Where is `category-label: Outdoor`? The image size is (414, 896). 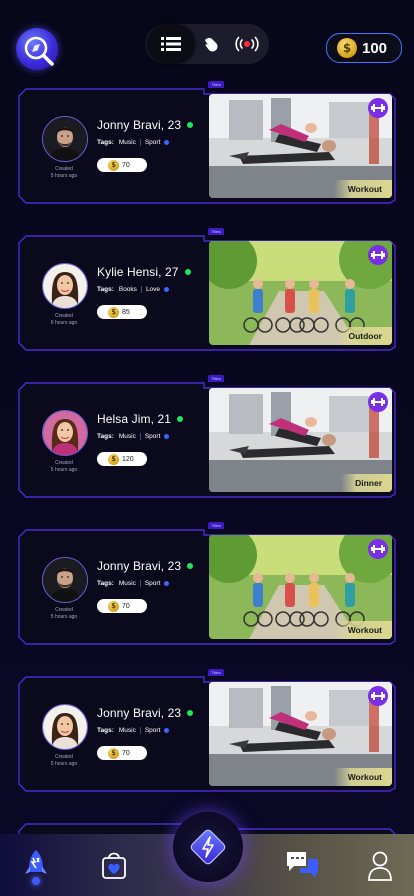 category-label: Outdoor is located at coordinates (363, 336).